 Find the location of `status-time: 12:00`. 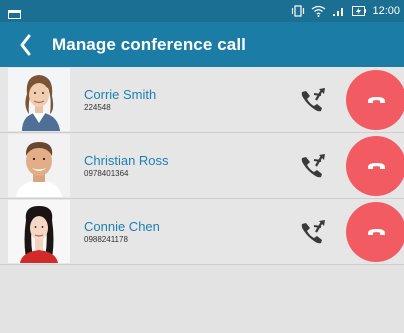

status-time: 12:00 is located at coordinates (386, 11).